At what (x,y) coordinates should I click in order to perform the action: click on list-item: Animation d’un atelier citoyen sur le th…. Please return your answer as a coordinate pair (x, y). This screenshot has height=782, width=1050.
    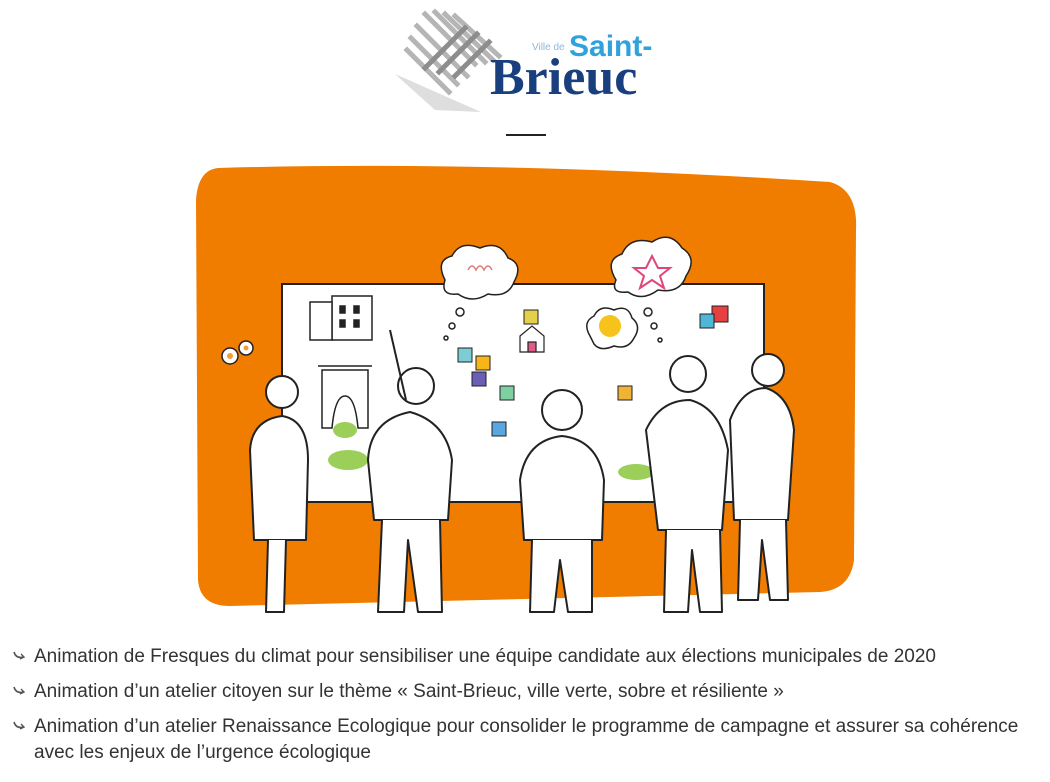
    Looking at the image, I should click on (522, 692).